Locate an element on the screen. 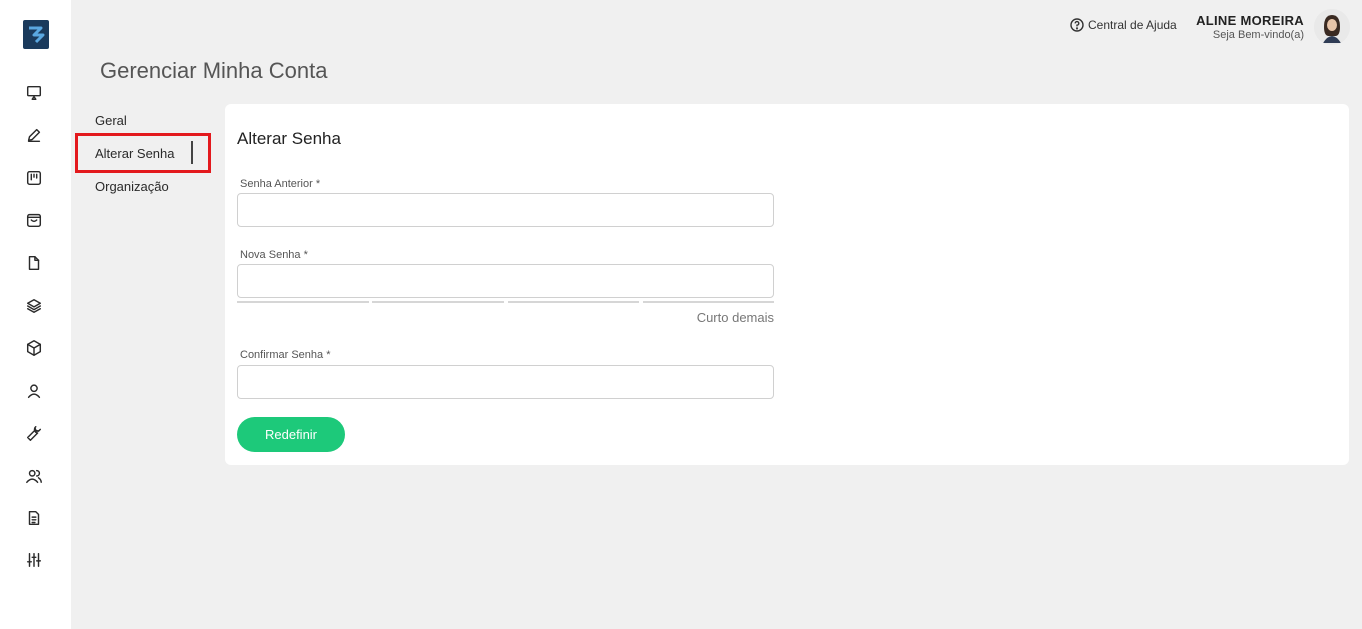 This screenshot has width=1362, height=629. pencil-icon is located at coordinates (34, 135).